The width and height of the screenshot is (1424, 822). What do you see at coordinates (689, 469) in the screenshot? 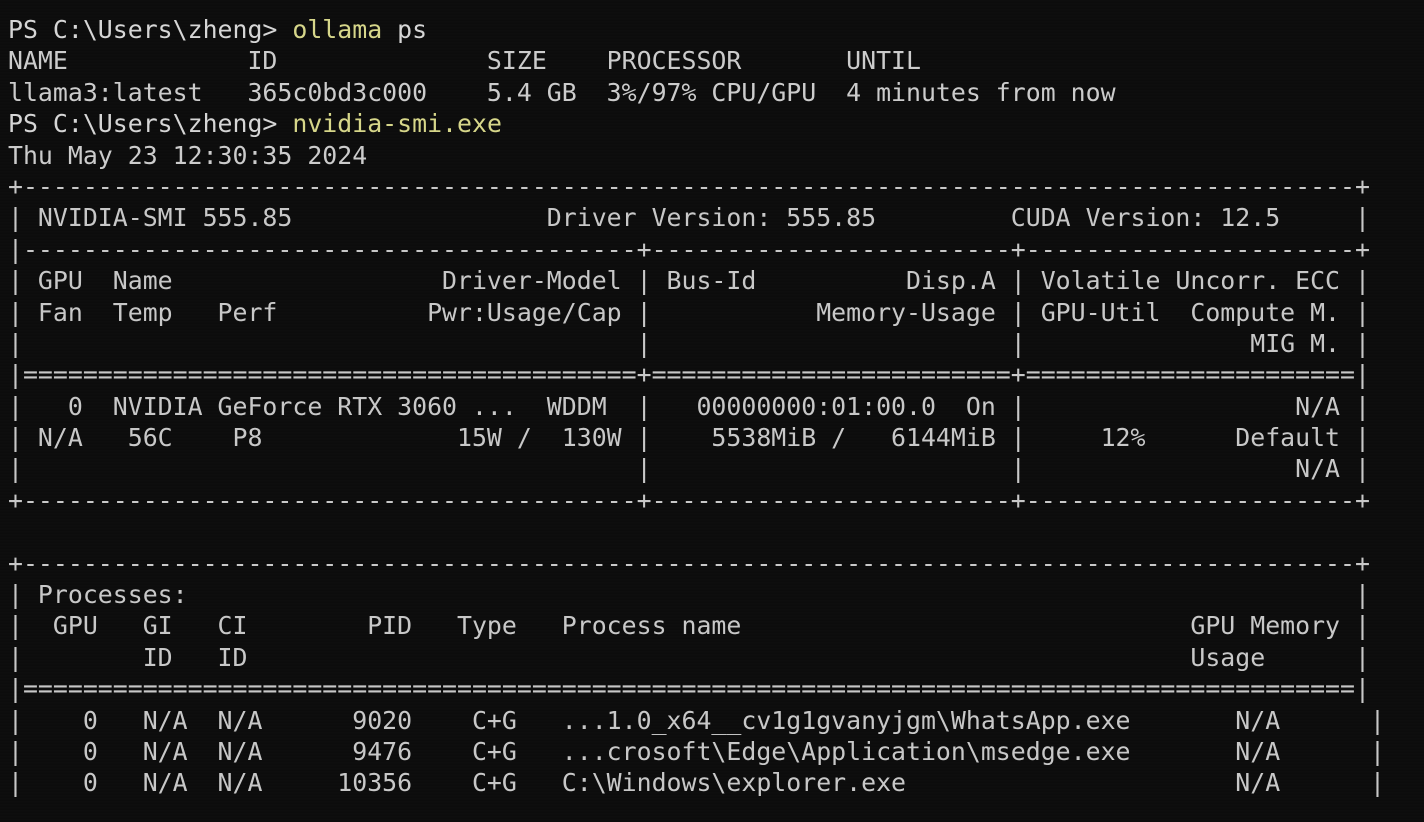
I see `nvidia-smi-gpu-row-line-3: | | | N/A |` at bounding box center [689, 469].